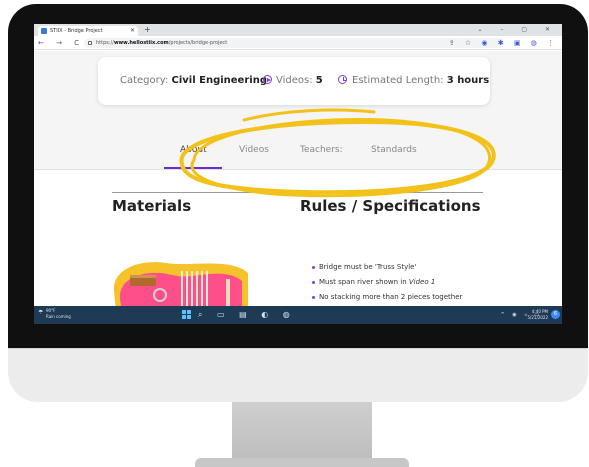 Image resolution: width=589 pixels, height=467 pixels. Describe the element at coordinates (143, 281) in the screenshot. I see `illustration-wood-block` at that location.